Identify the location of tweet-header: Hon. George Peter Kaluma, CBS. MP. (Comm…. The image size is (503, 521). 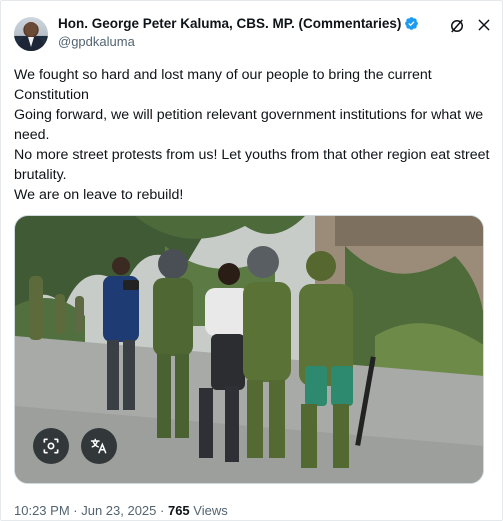
(253, 35).